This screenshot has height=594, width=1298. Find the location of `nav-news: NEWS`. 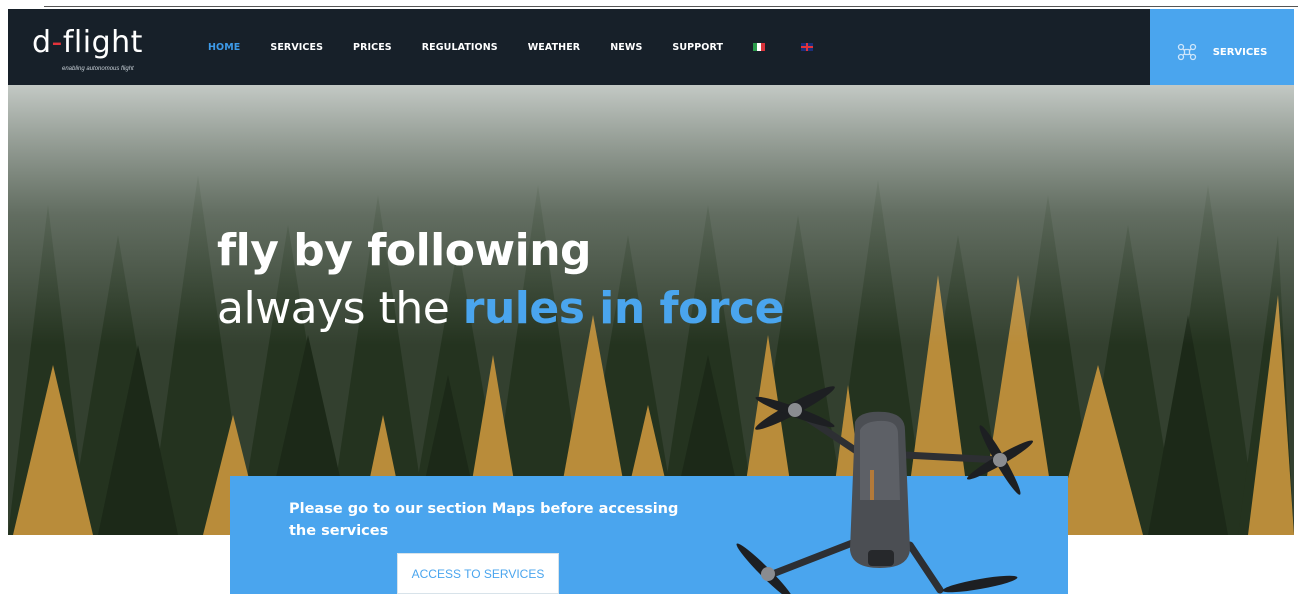

nav-news: NEWS is located at coordinates (626, 47).